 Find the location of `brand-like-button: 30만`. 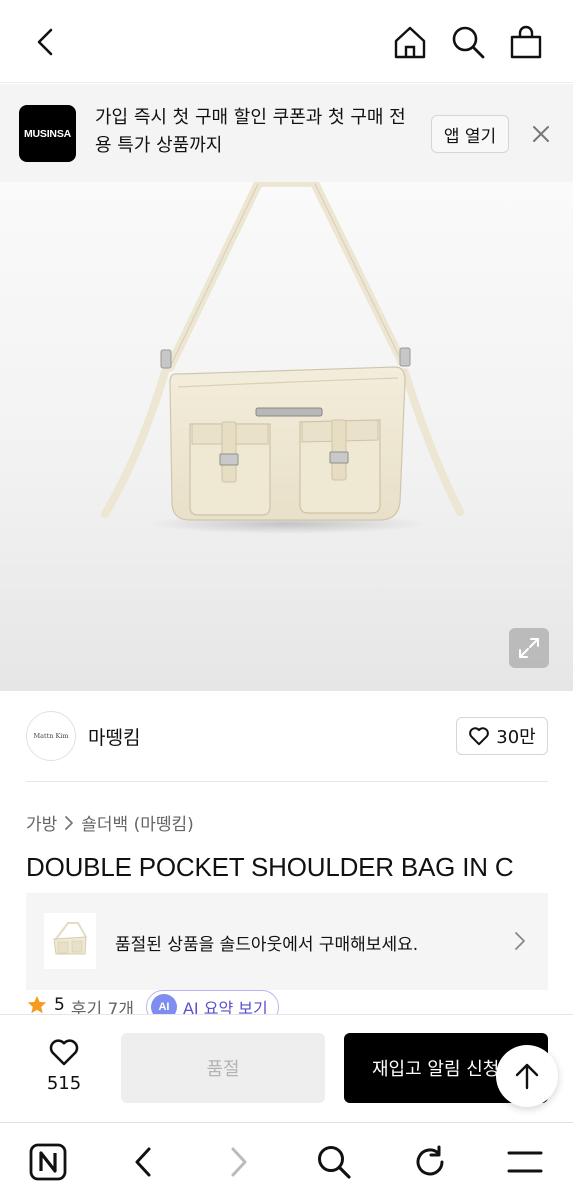

brand-like-button: 30만 is located at coordinates (502, 736).